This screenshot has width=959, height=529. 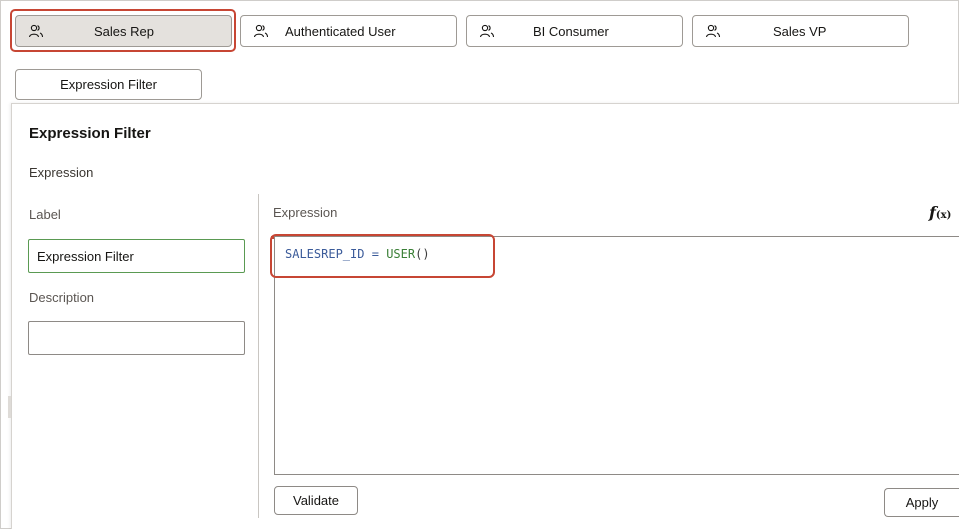 I want to click on fx-suffix: (x), so click(x=943, y=215).